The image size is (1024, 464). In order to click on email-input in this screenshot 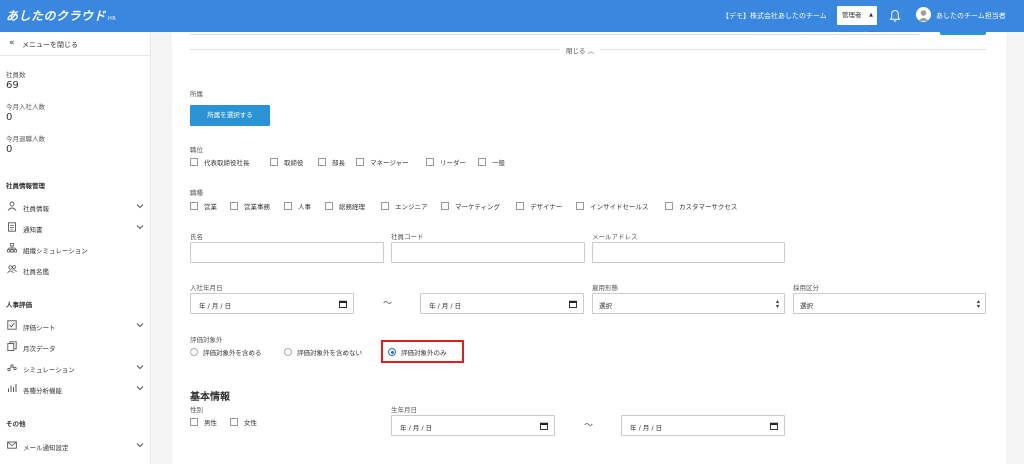, I will do `click(688, 252)`.